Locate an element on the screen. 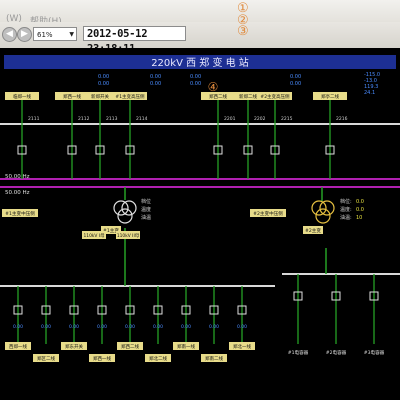 The width and height of the screenshot is (400, 400). t2-readout-oil: 油温: is located at coordinates (346, 217).